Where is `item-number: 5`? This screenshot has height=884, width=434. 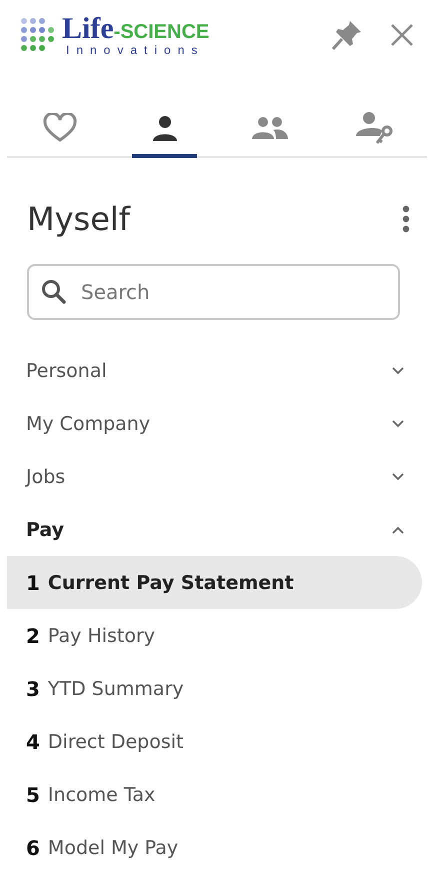
item-number: 5 is located at coordinates (33, 794).